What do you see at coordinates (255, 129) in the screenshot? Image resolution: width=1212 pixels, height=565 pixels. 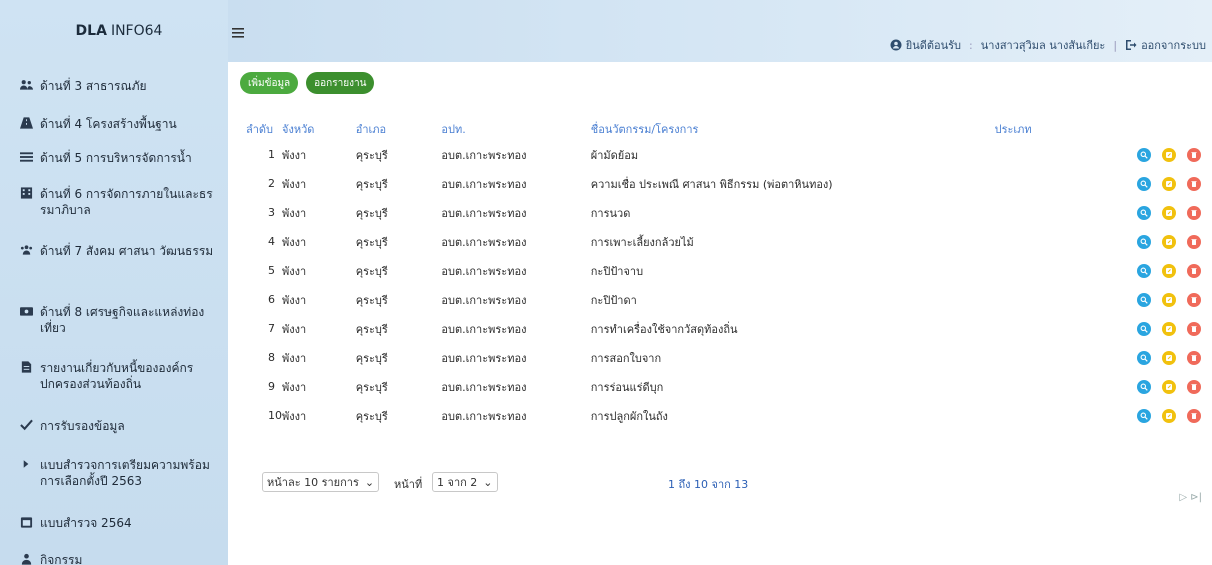 I see `col-header-order: ลำดับ` at bounding box center [255, 129].